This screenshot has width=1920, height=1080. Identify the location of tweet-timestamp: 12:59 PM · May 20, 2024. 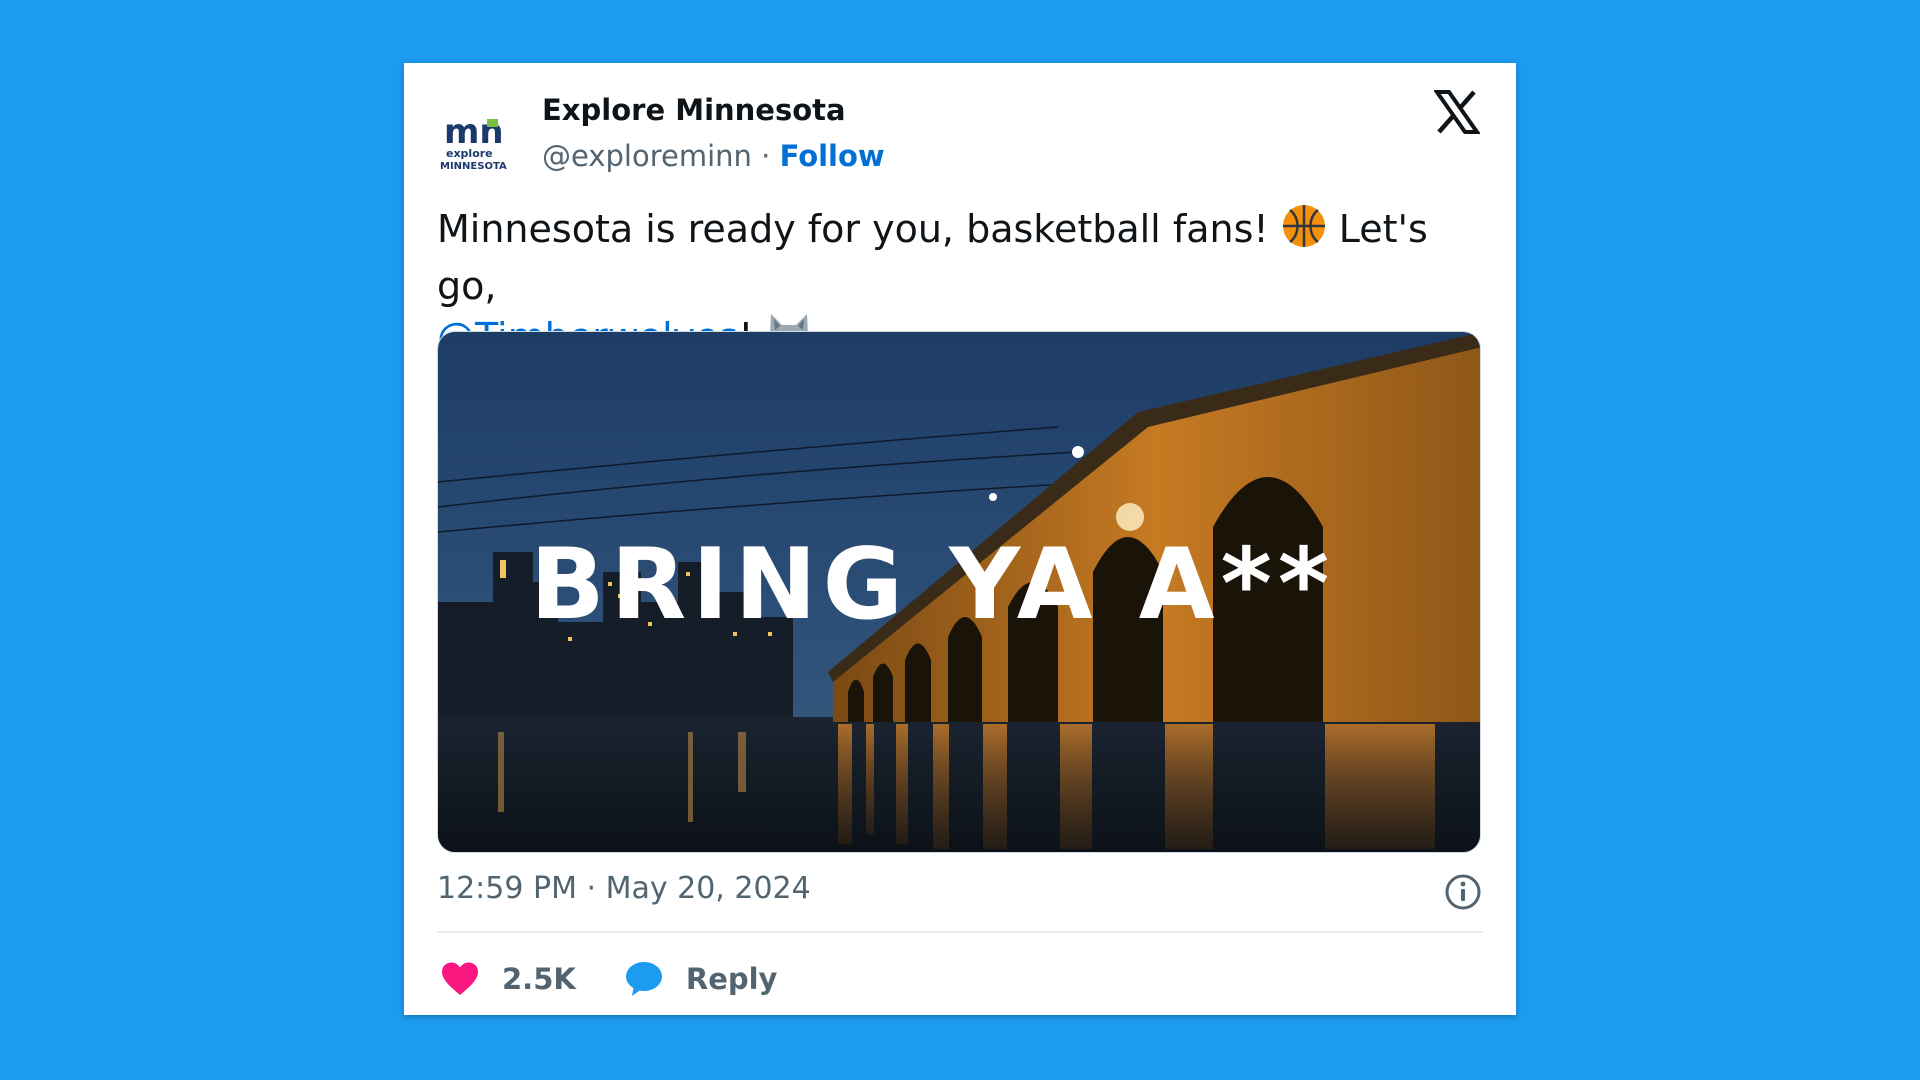
(624, 888).